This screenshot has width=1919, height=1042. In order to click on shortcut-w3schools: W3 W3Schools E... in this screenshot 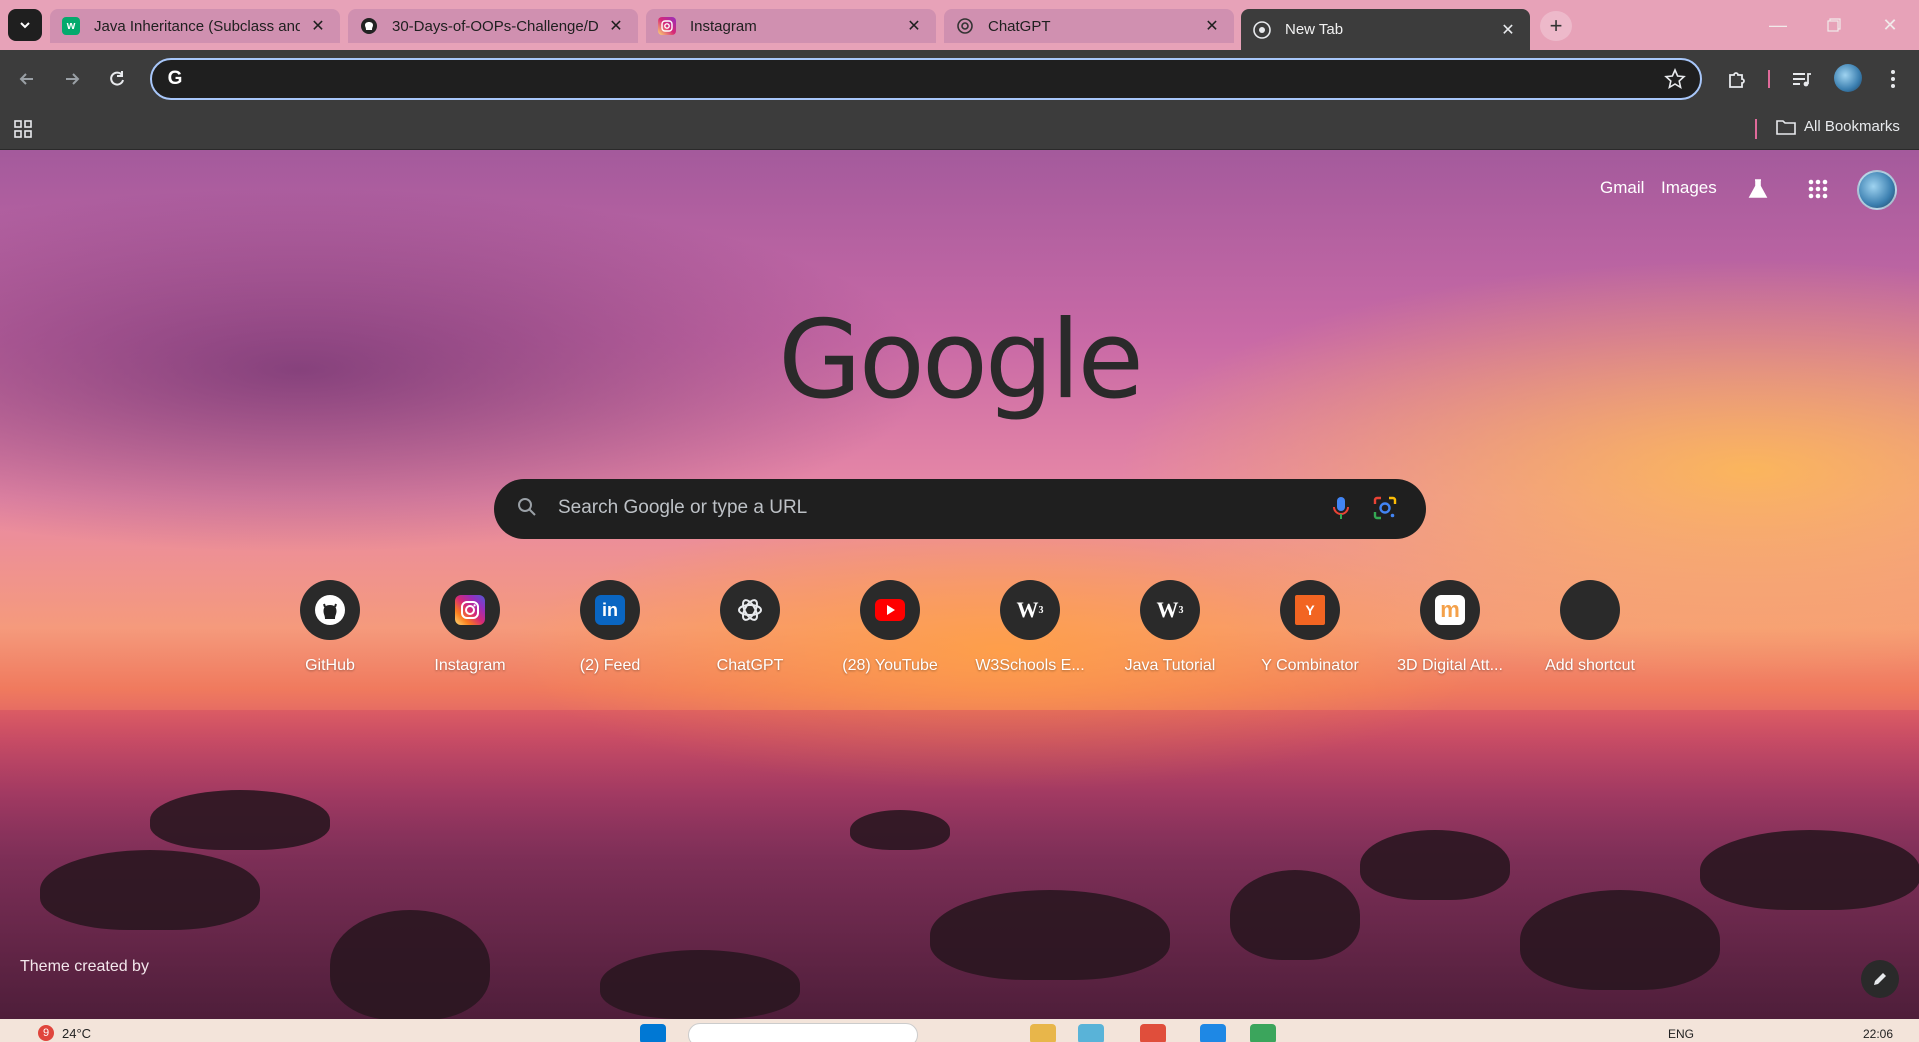, I will do `click(1030, 627)`.